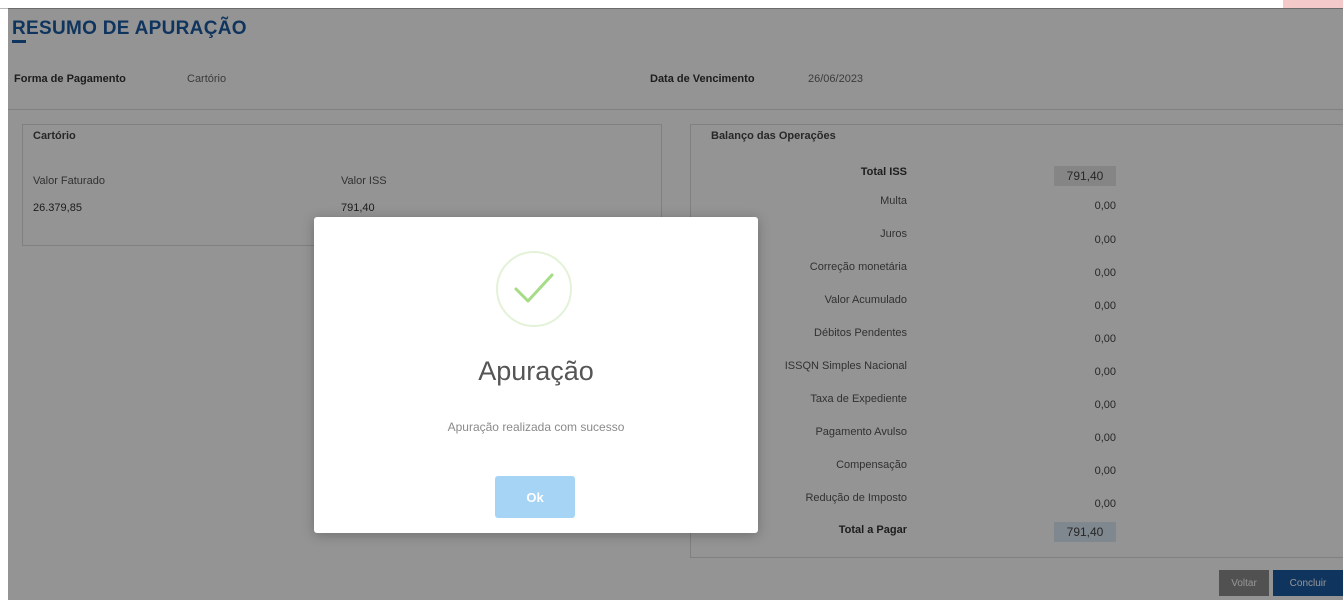 The image size is (1343, 600). I want to click on ok-button: Ok, so click(535, 497).